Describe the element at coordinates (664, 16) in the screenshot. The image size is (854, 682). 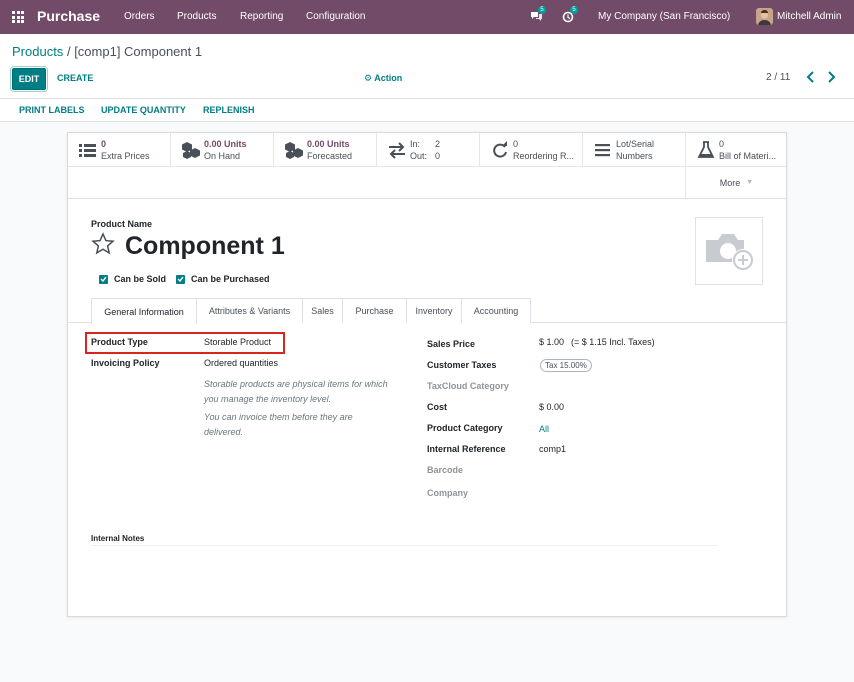
I see `company-switcher: My Company (San Francisco)` at that location.